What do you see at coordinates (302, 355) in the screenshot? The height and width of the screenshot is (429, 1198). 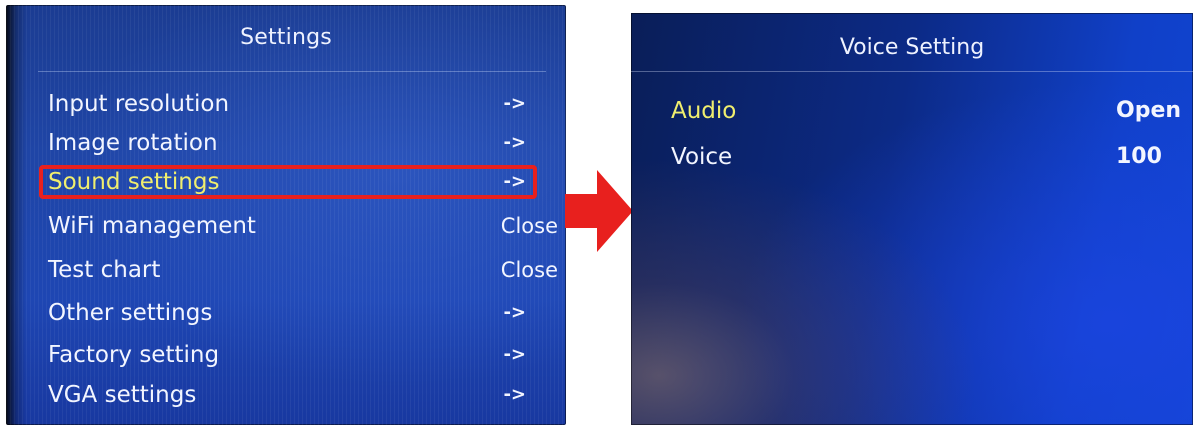 I see `menu-item-factory-setting: Factory setting ->` at bounding box center [302, 355].